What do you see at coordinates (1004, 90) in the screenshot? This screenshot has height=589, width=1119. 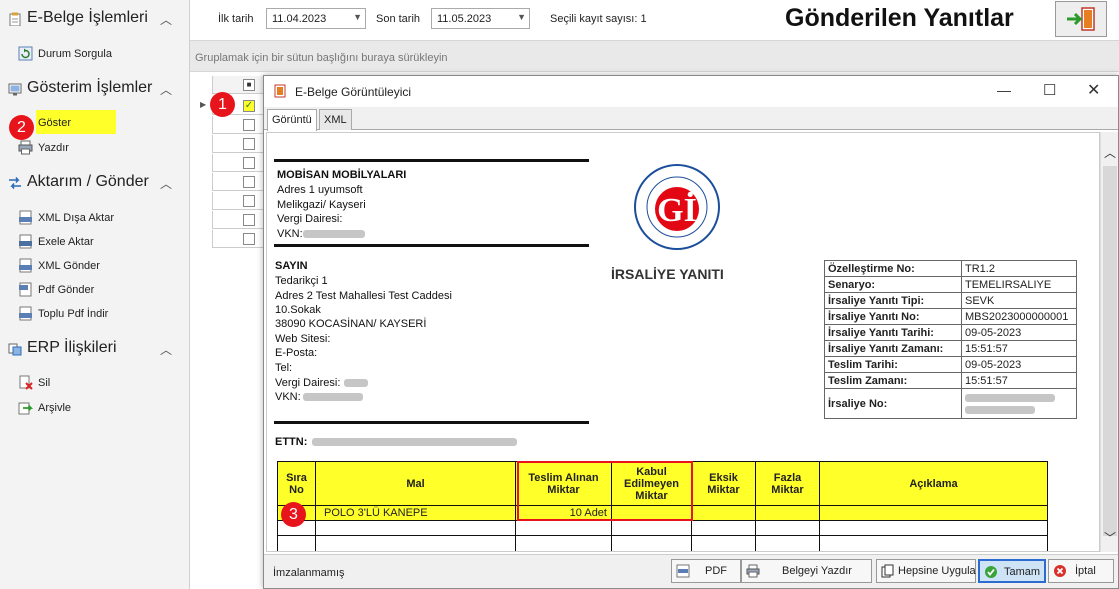 I see `minimize-icon: —` at bounding box center [1004, 90].